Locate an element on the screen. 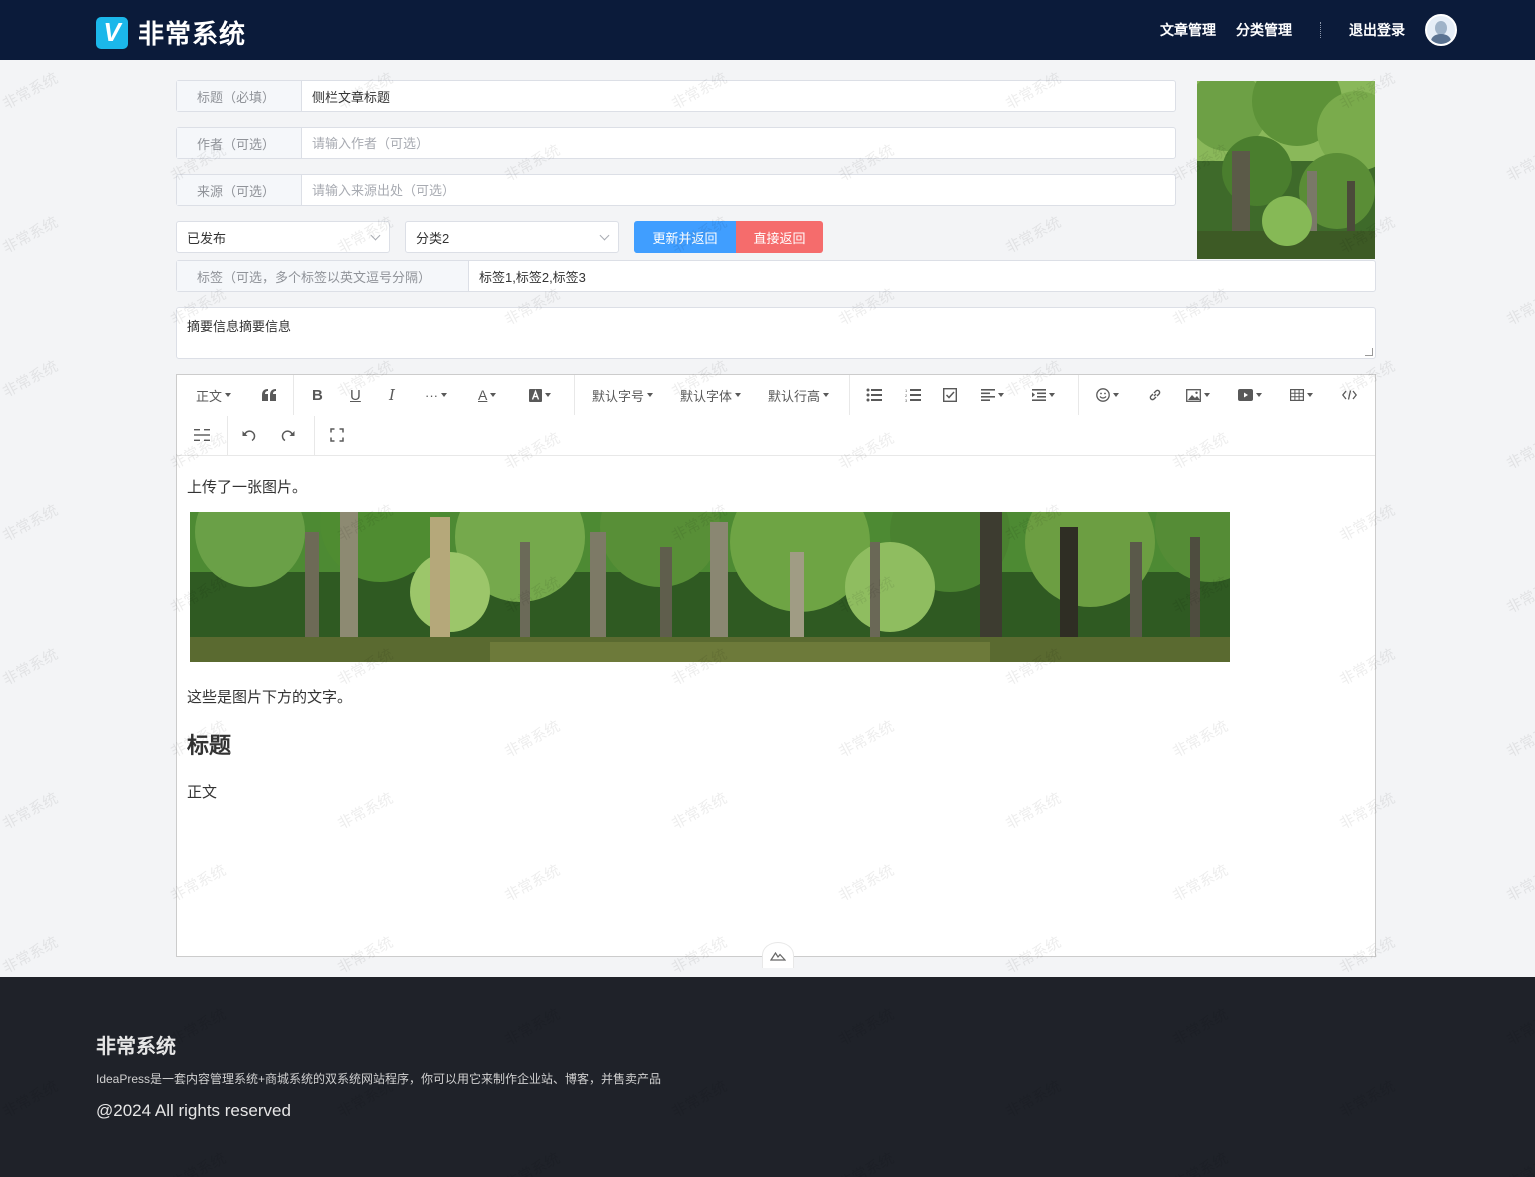  top-header: V 非常系统 文章管理 分类管理 退出登录 is located at coordinates (767, 30).